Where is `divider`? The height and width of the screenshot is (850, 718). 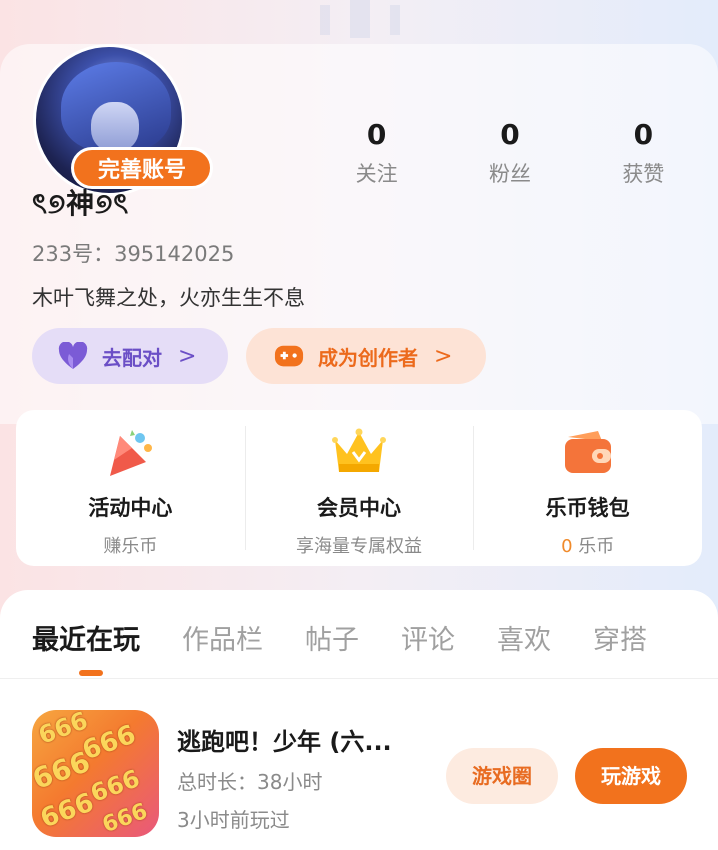
divider is located at coordinates (359, 678).